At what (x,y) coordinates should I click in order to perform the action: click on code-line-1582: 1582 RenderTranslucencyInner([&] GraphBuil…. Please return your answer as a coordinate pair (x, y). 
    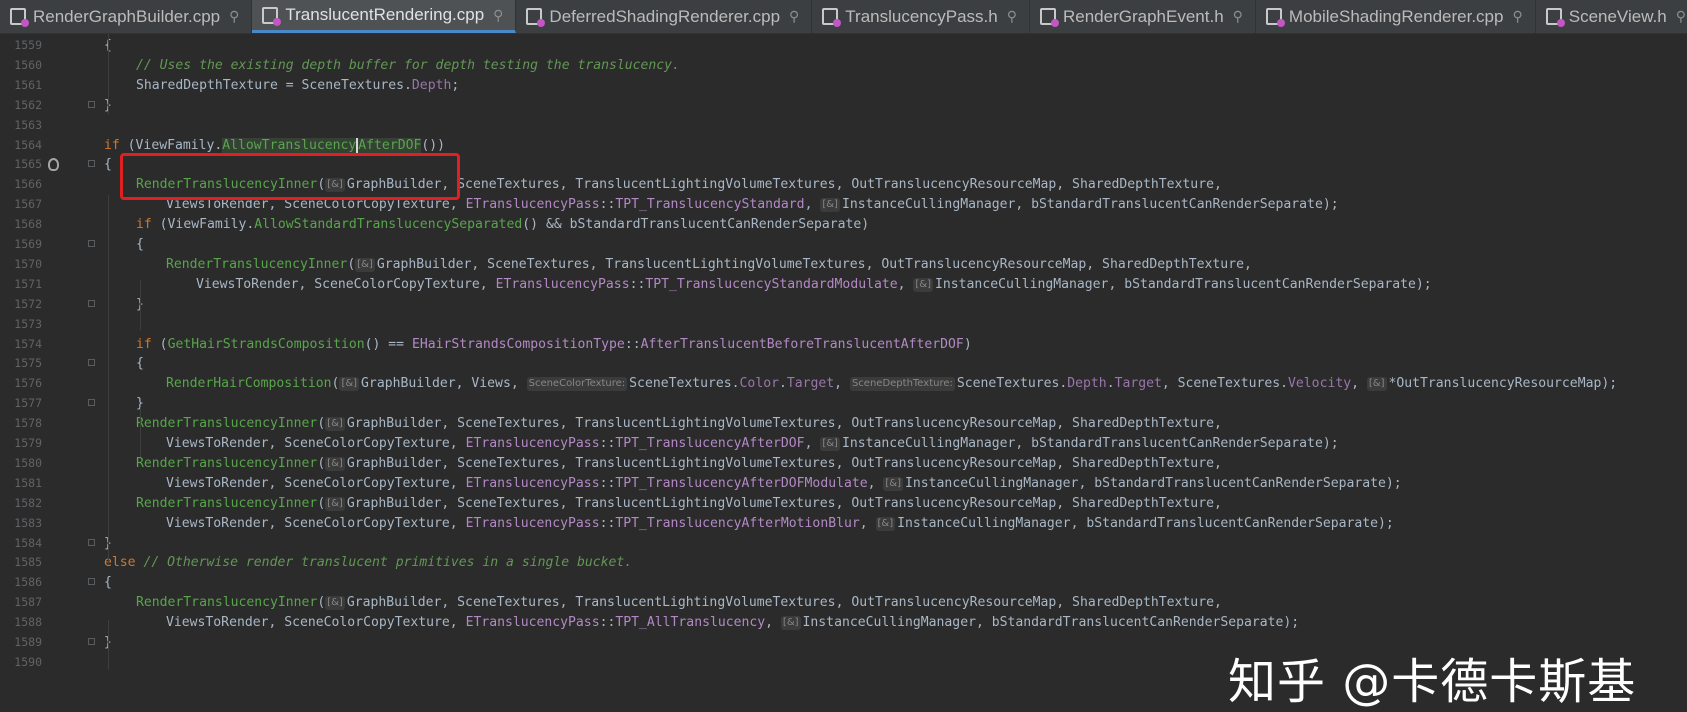
    Looking at the image, I should click on (843, 503).